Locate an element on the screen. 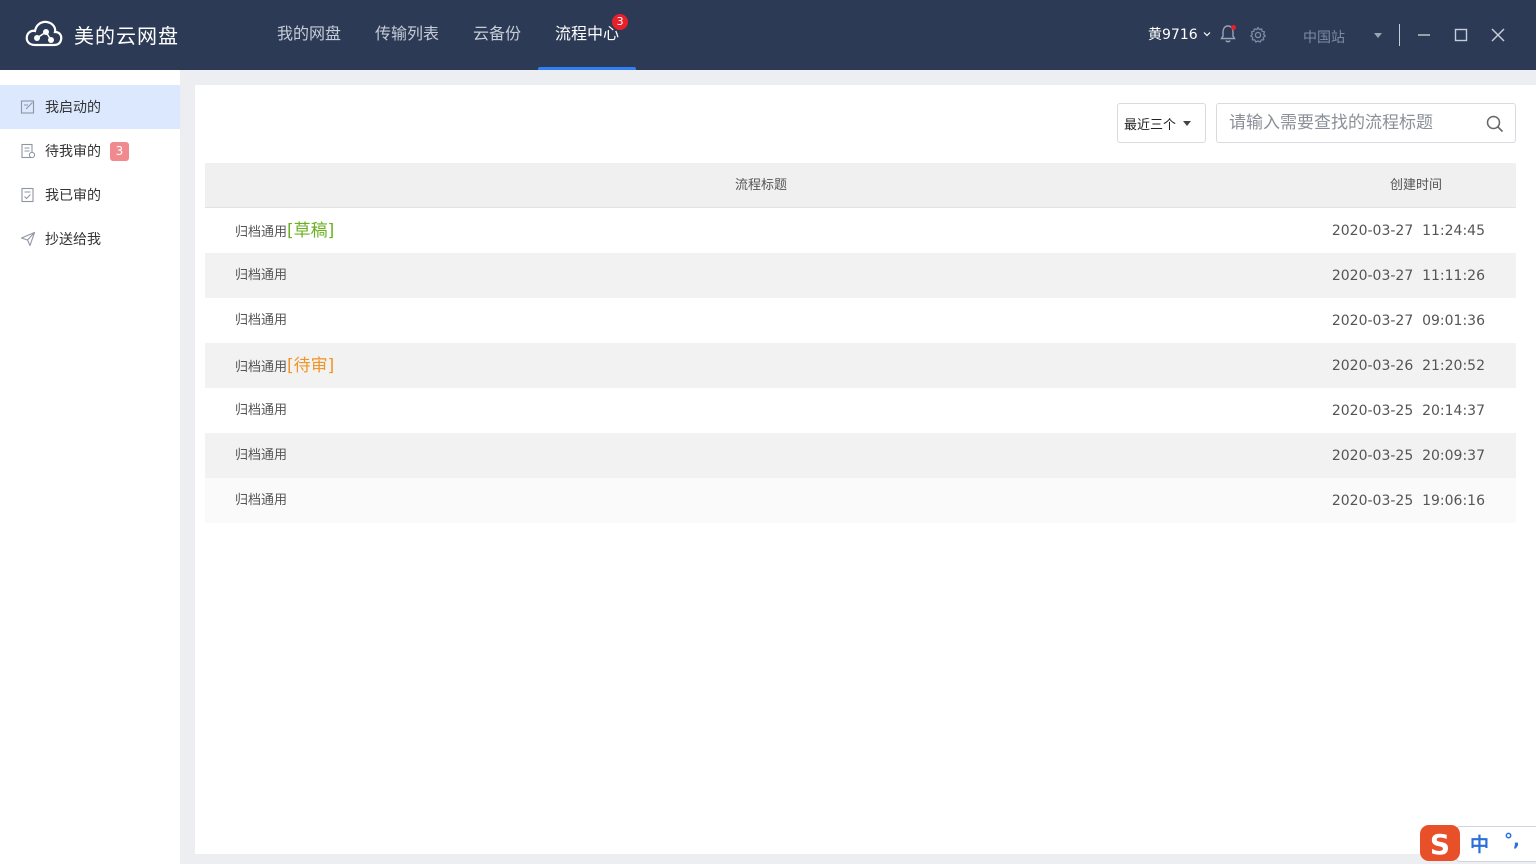 The height and width of the screenshot is (864, 1536). row-created-time: 2020-03-26 21:20:52 is located at coordinates (1408, 366).